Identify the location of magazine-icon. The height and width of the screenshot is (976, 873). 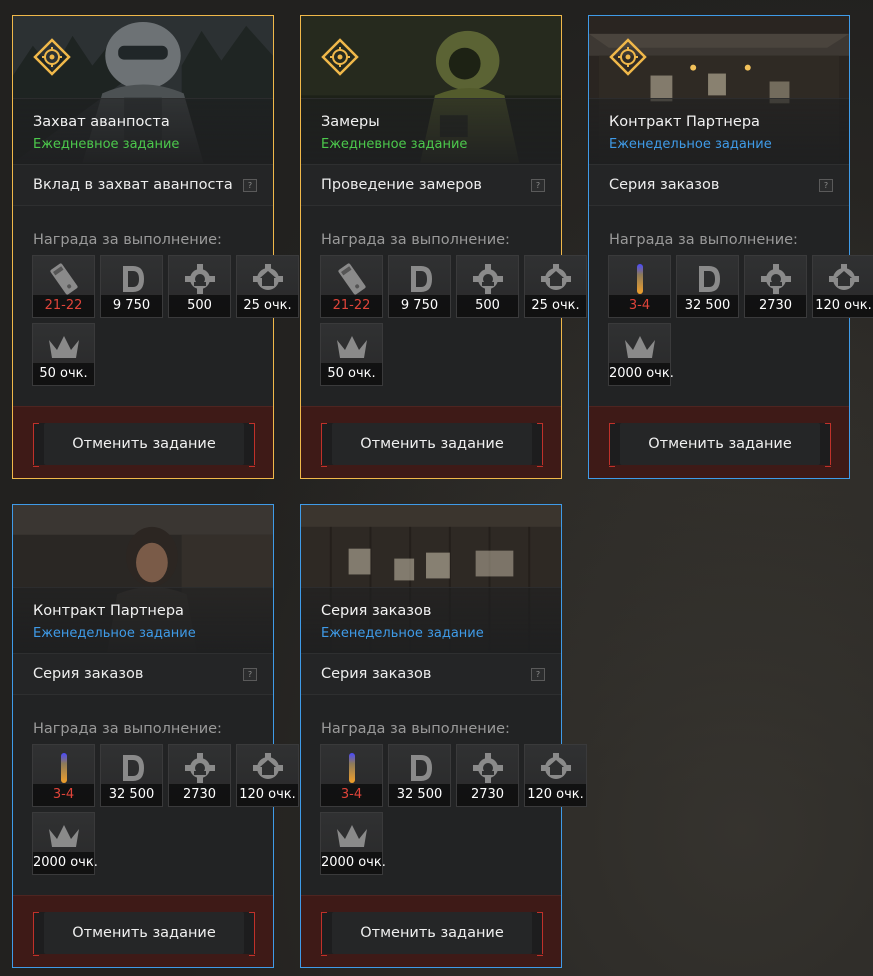
(352, 279).